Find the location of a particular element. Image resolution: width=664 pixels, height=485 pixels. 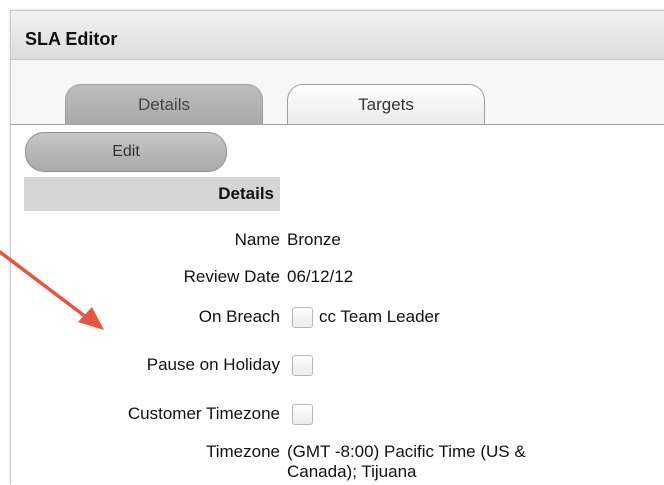

name-value: Bronze is located at coordinates (314, 239).